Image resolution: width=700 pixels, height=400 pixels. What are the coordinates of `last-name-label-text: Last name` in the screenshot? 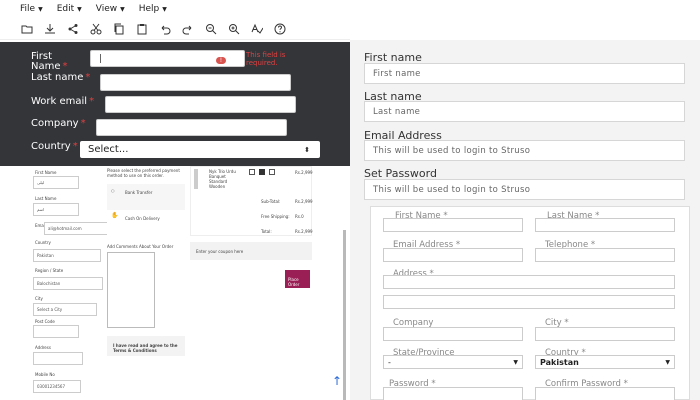 It's located at (57, 77).